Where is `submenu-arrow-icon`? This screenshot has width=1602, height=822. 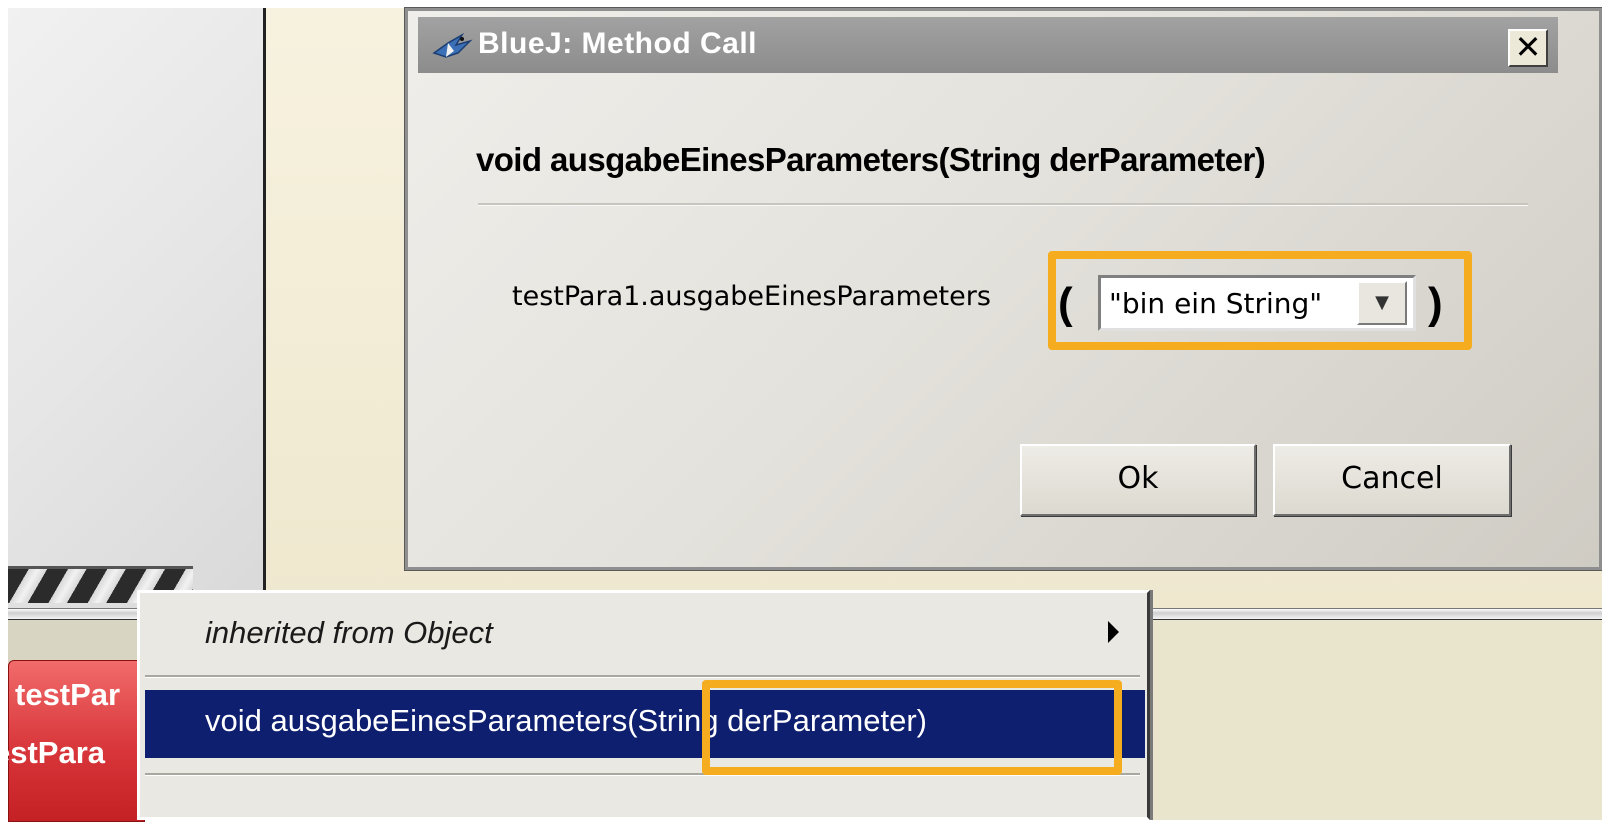 submenu-arrow-icon is located at coordinates (1113, 632).